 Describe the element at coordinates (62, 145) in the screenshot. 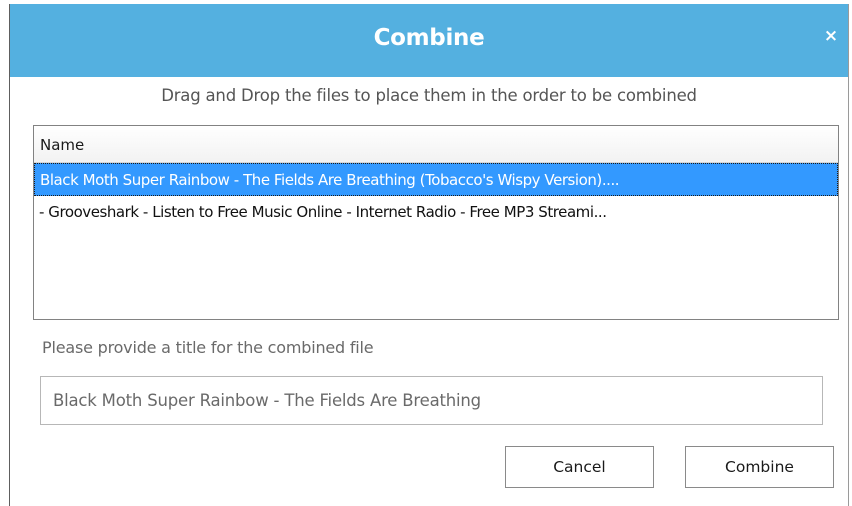

I see `column-header-label: Name` at that location.